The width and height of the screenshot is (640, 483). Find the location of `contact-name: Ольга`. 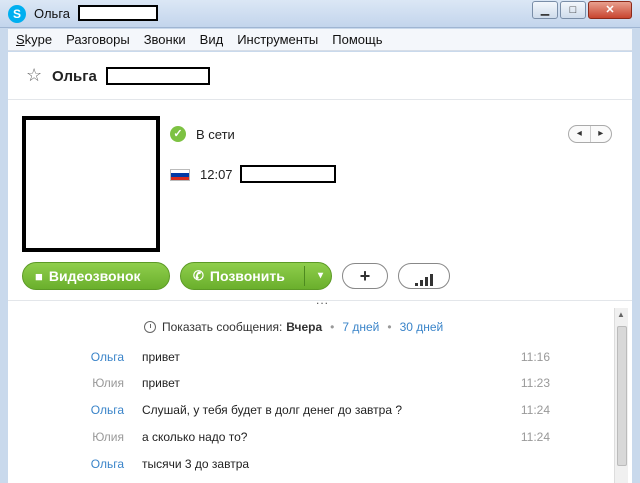

contact-name: Ольга is located at coordinates (74, 76).